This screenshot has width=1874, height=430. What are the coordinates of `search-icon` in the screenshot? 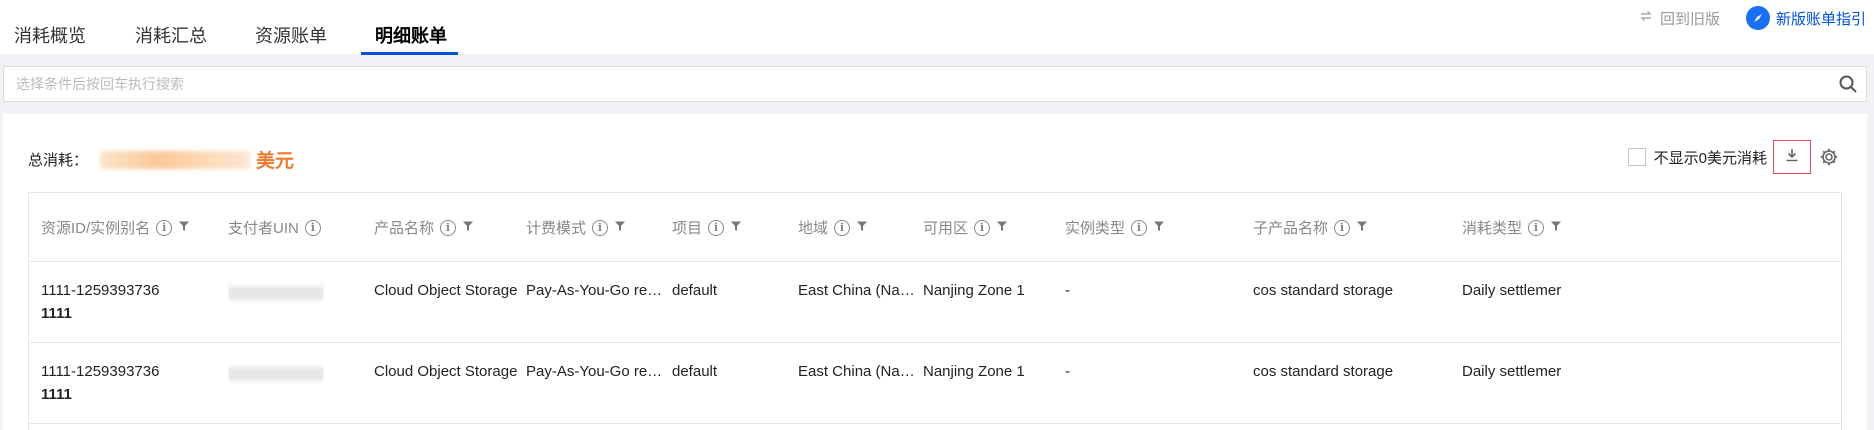 It's located at (1848, 86).